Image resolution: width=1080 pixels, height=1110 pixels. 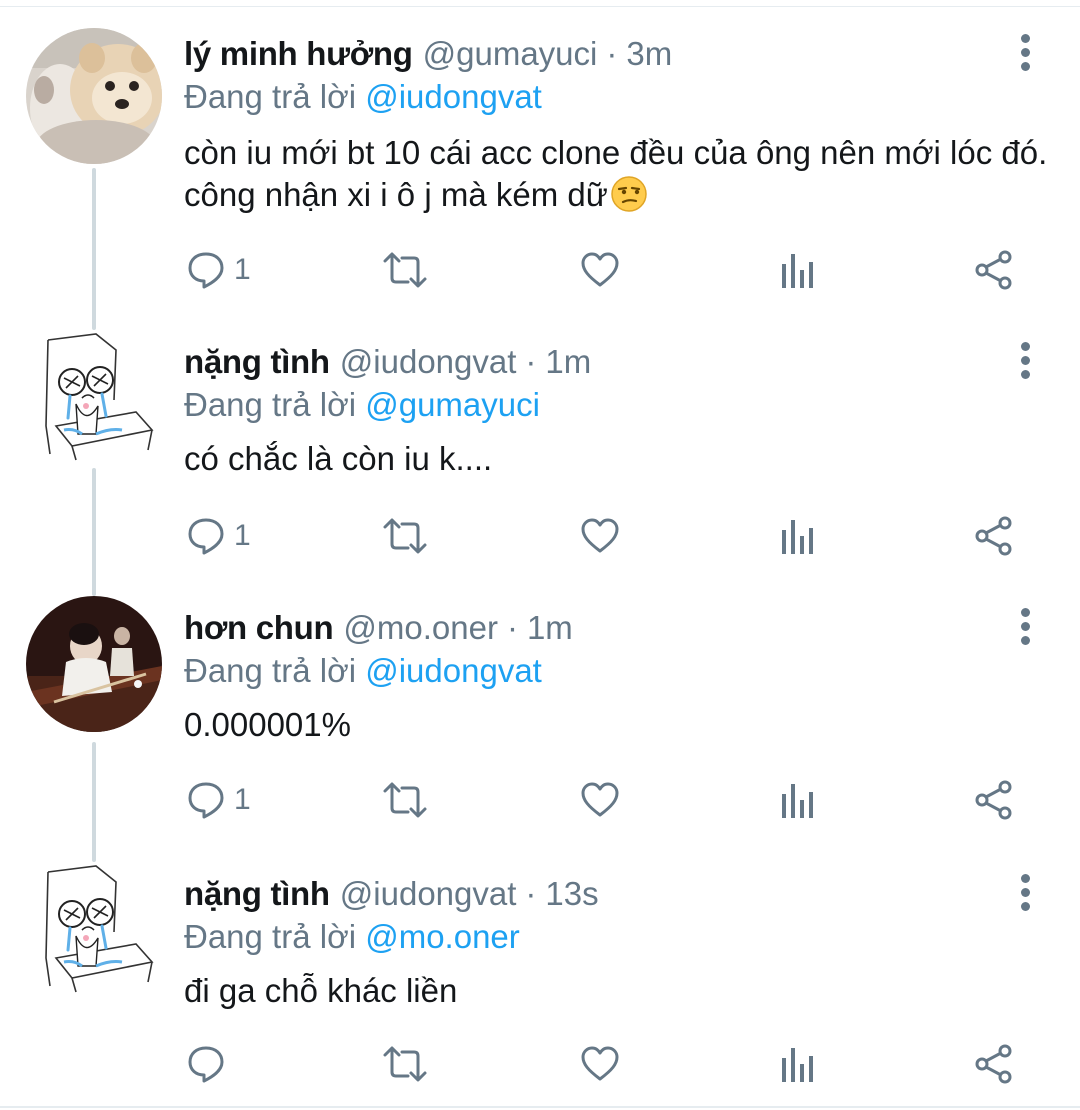 What do you see at coordinates (321, 990) in the screenshot?
I see `tweet-text-content: đi ga chỗ khác liền` at bounding box center [321, 990].